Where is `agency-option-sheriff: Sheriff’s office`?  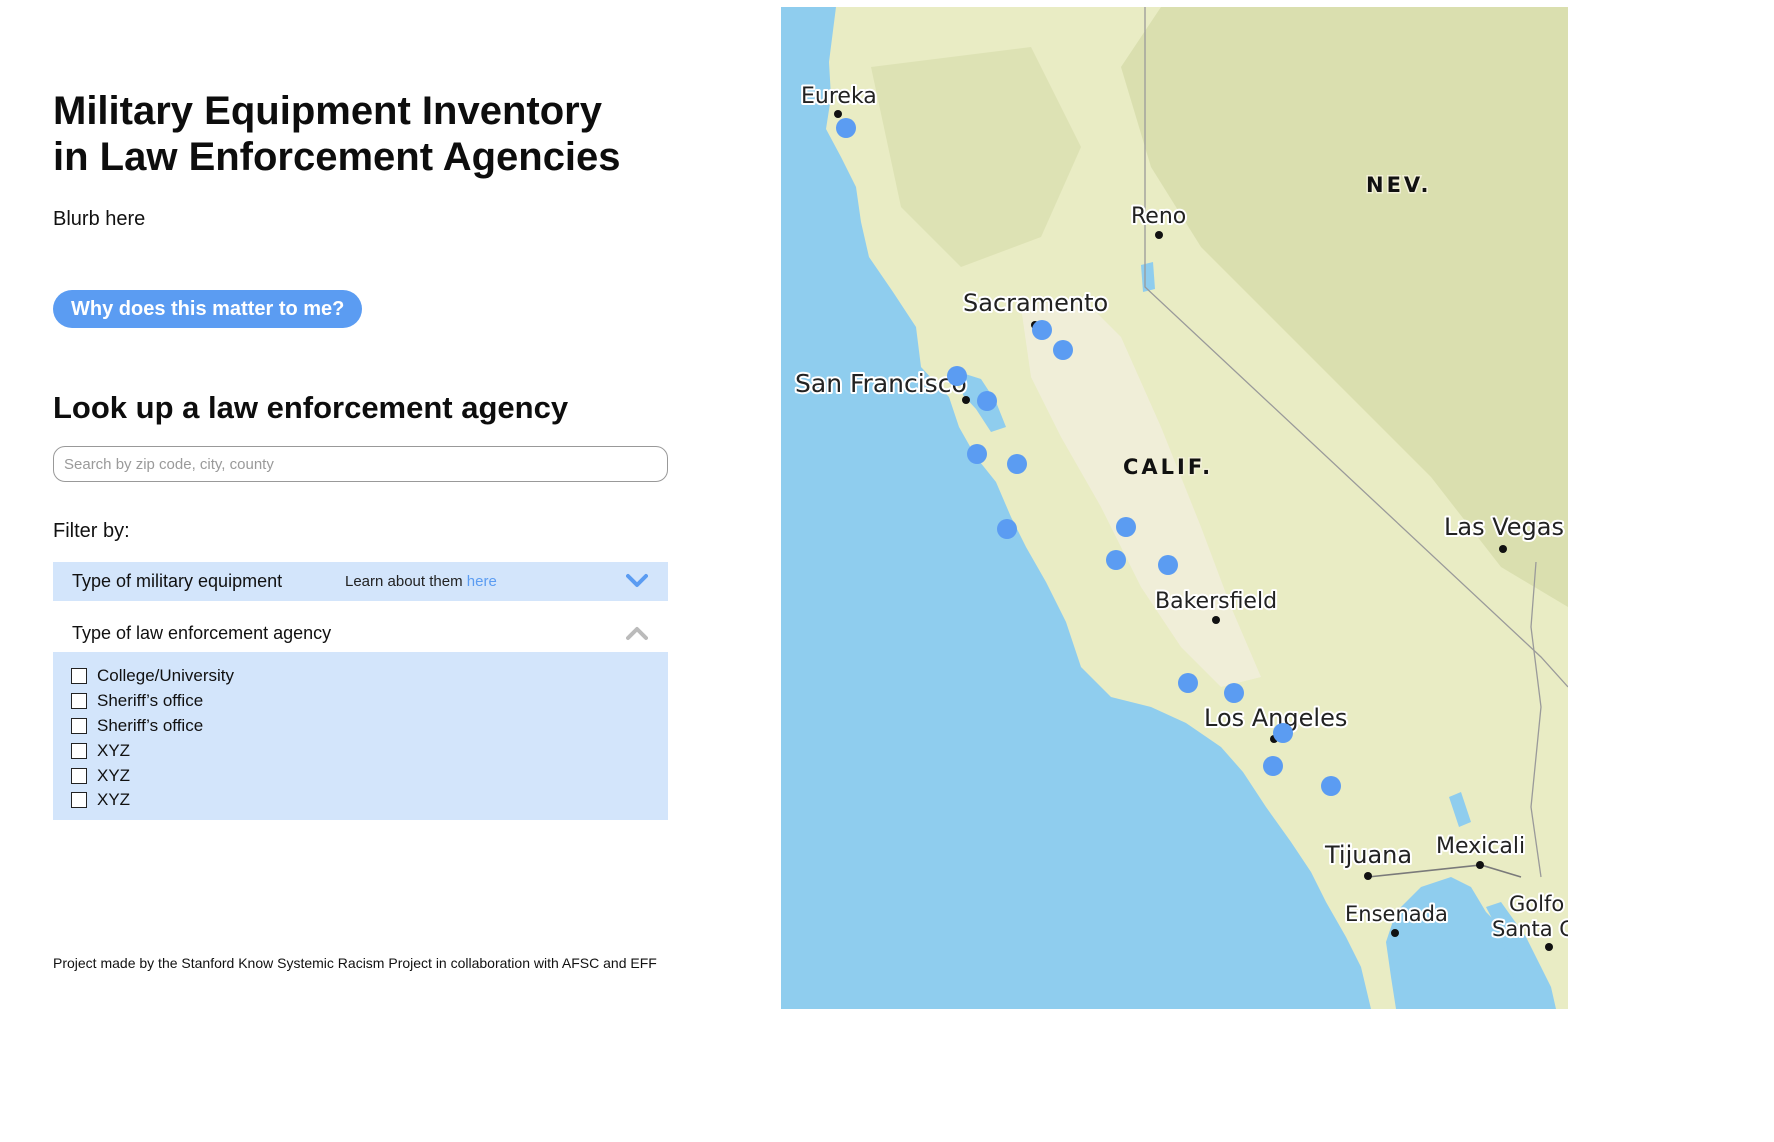 agency-option-sheriff: Sheriff’s office is located at coordinates (360, 701).